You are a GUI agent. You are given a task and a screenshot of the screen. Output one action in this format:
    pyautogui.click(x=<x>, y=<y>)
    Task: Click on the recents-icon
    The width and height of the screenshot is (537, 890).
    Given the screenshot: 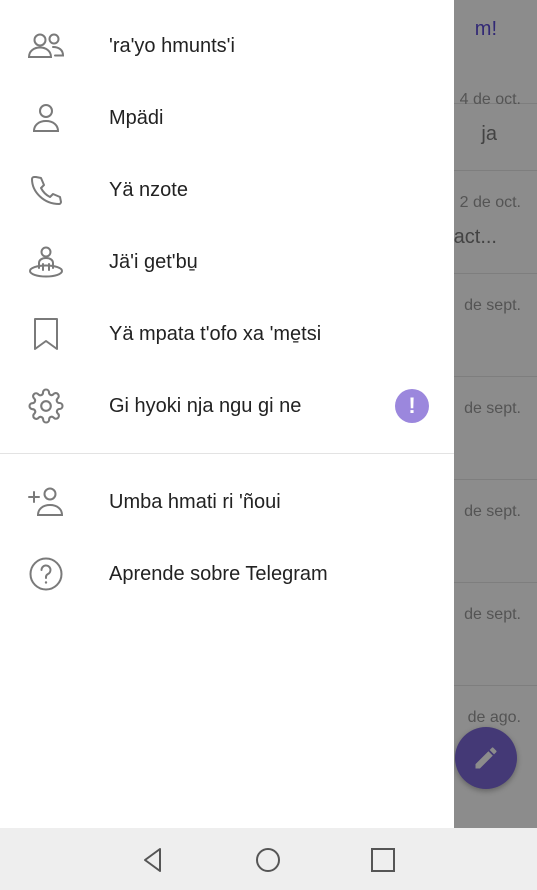 What is the action you would take?
    pyautogui.click(x=383, y=860)
    